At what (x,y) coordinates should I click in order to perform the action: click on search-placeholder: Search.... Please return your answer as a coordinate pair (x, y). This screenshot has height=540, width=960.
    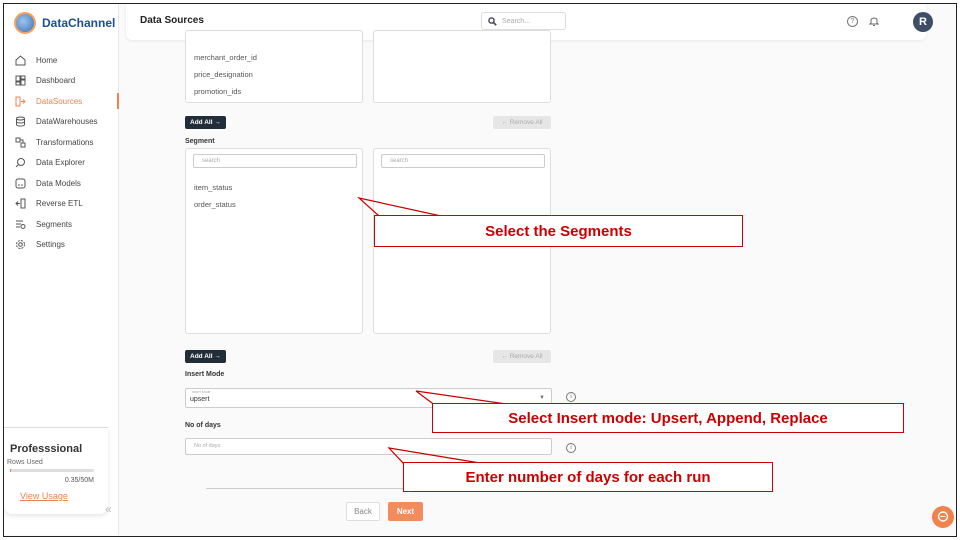
    Looking at the image, I should click on (516, 21).